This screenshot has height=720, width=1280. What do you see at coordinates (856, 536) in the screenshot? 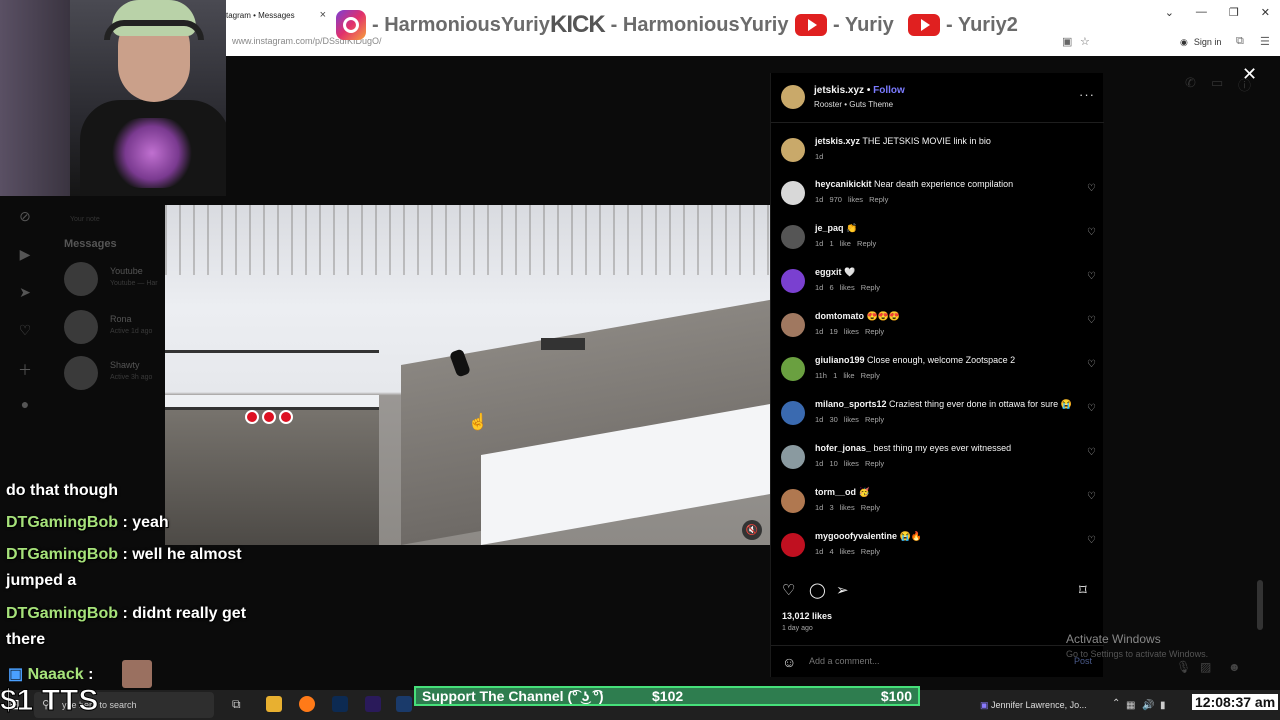
I see `comment-username: mygooofyvalentine` at bounding box center [856, 536].